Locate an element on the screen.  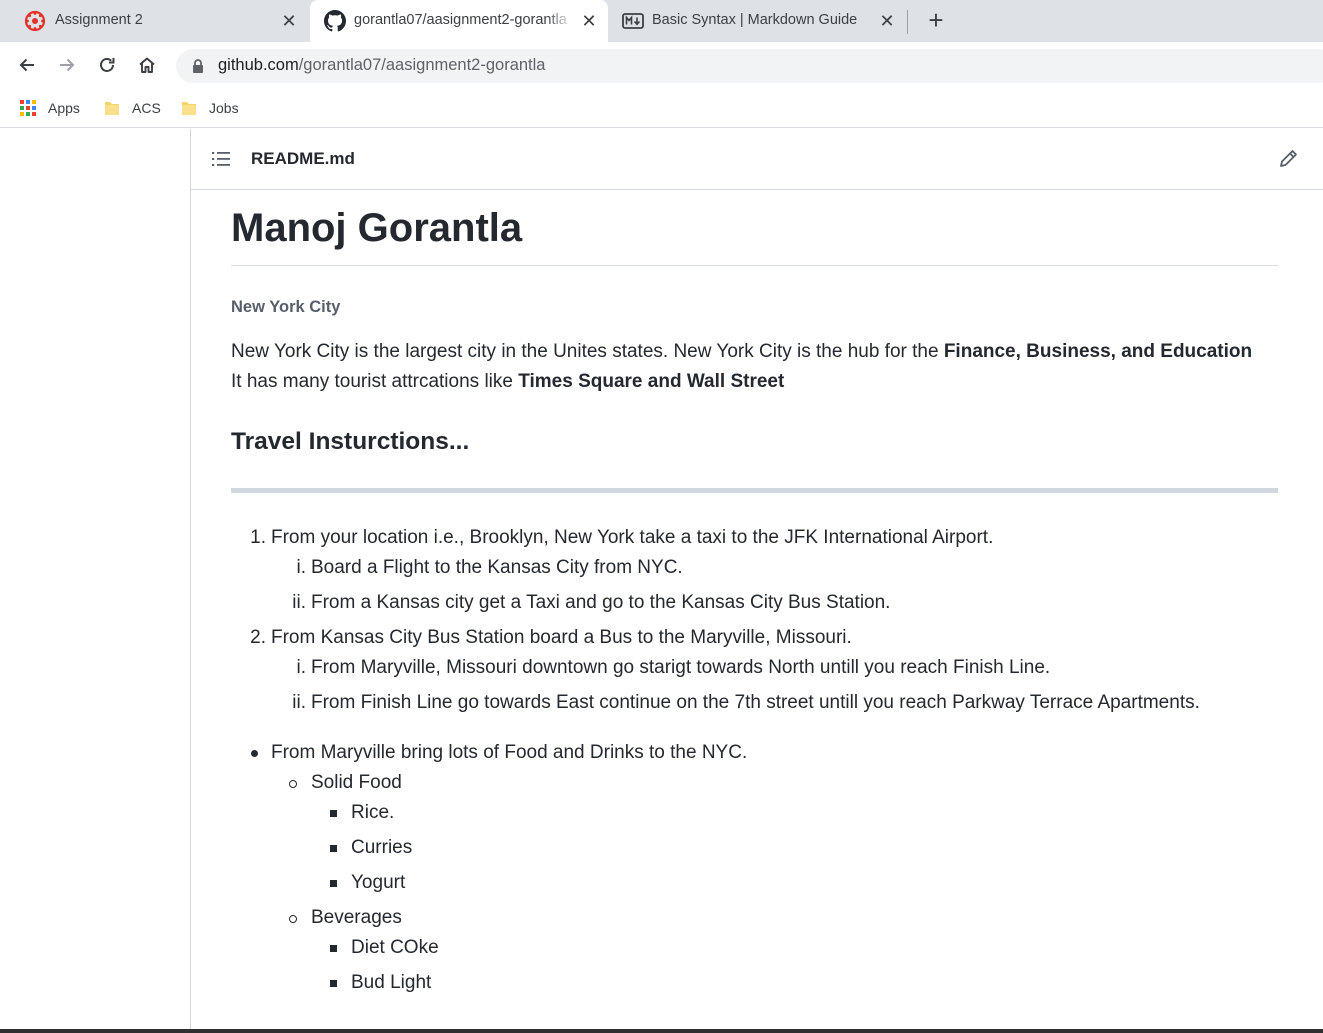
tab-github-repo: gorantla07/aasignment2-gorantla ✕ is located at coordinates (459, 21).